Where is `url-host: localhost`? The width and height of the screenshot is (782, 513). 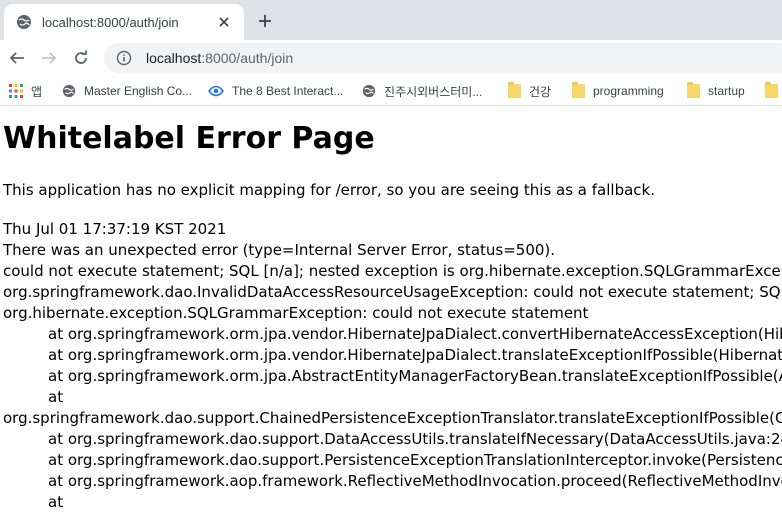 url-host: localhost is located at coordinates (174, 58).